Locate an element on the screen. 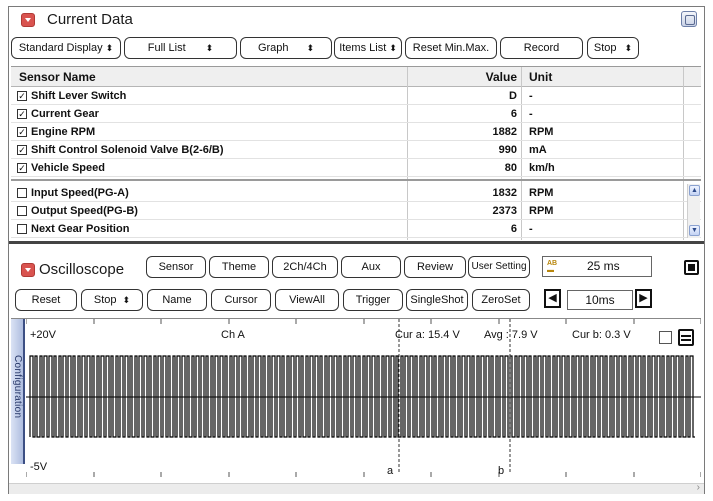 Image resolution: width=713 pixels, height=501 pixels. scroll-up-icon: ▲ is located at coordinates (694, 190).